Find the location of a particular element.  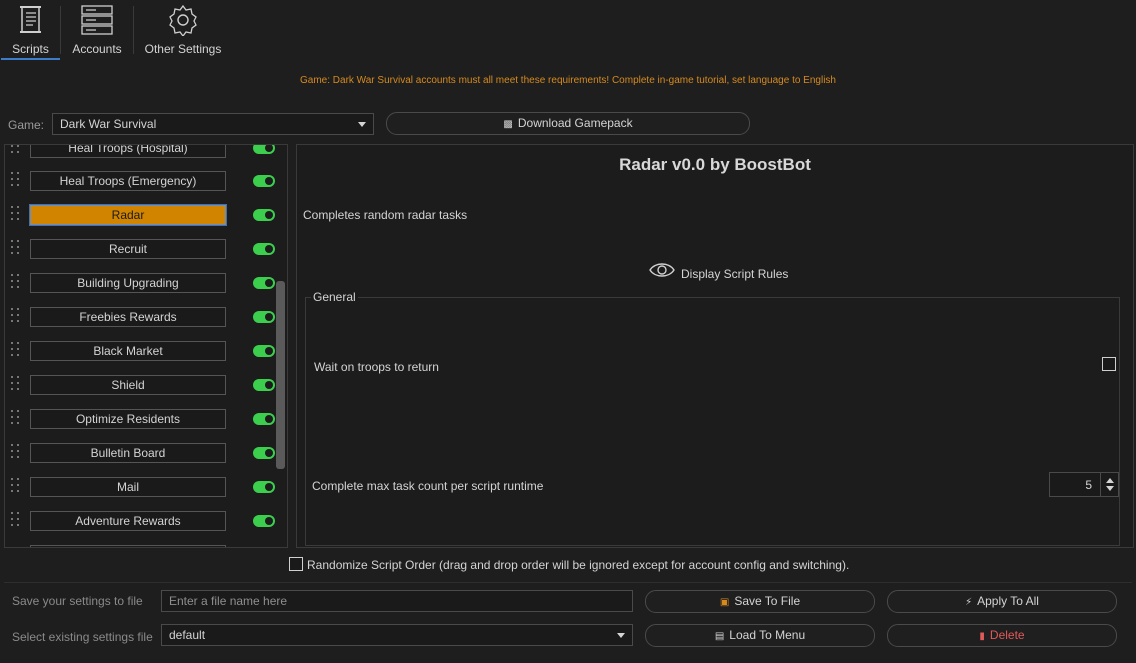

download-gamepack-button: ▩ Download Gamepack is located at coordinates (568, 123).